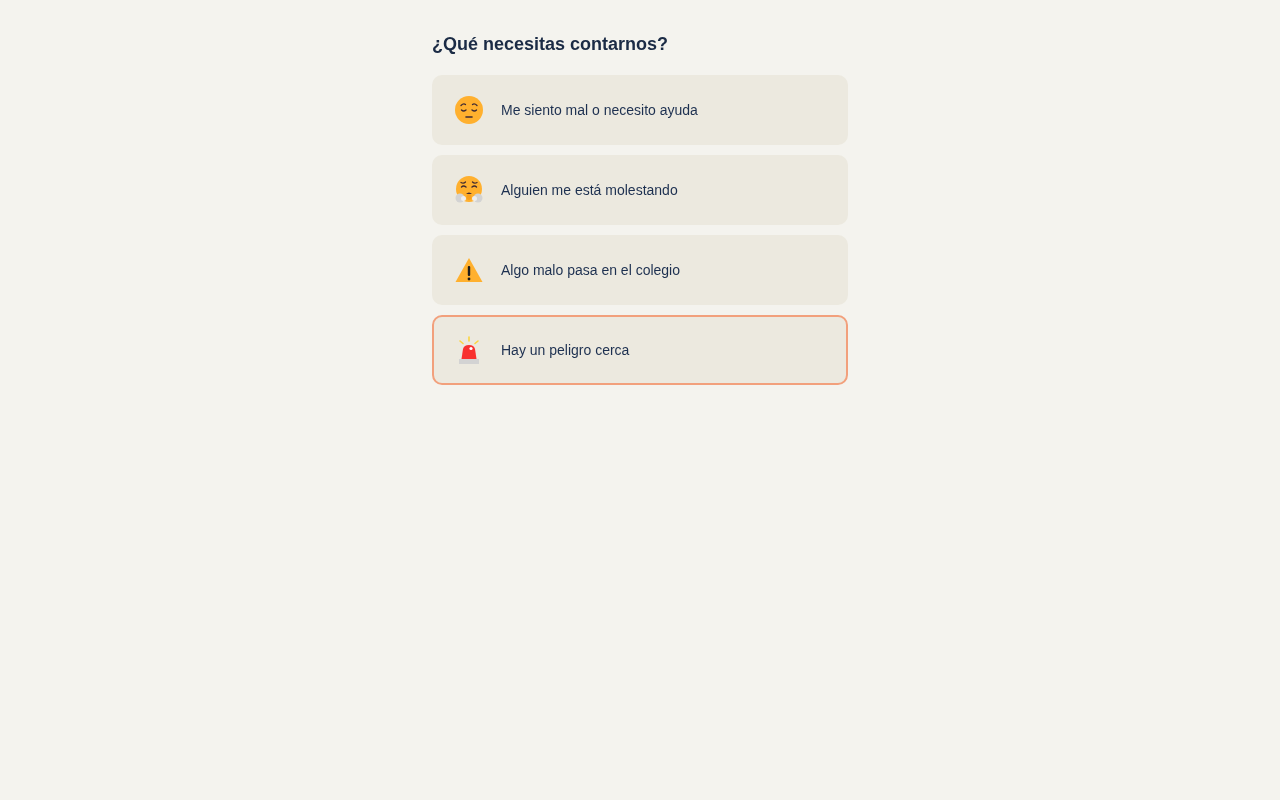  Describe the element at coordinates (551, 44) in the screenshot. I see `page-heading: ¿Qué necesitas contarnos?` at that location.